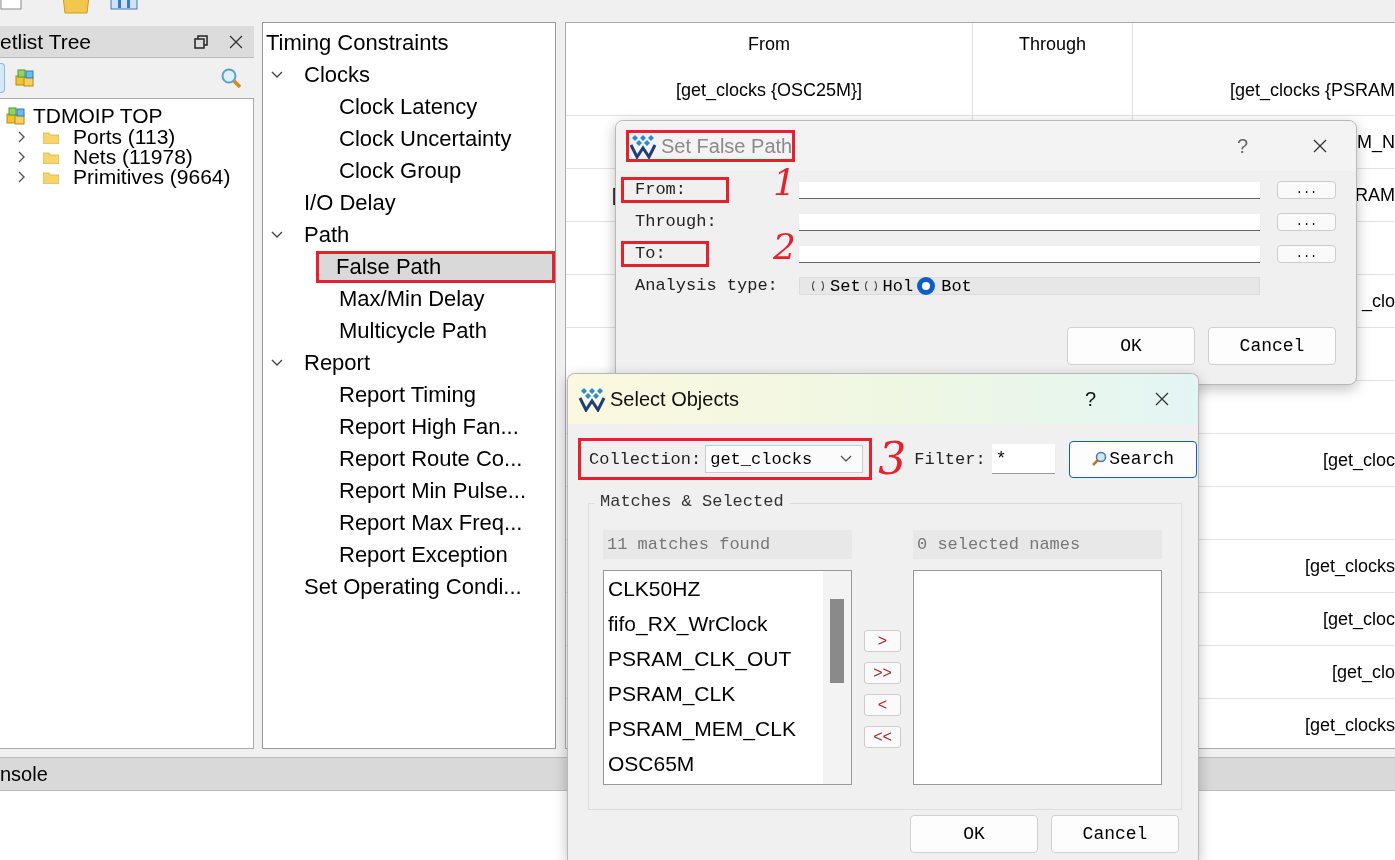 The image size is (1395, 860). What do you see at coordinates (882, 641) in the screenshot?
I see `move-button: >` at bounding box center [882, 641].